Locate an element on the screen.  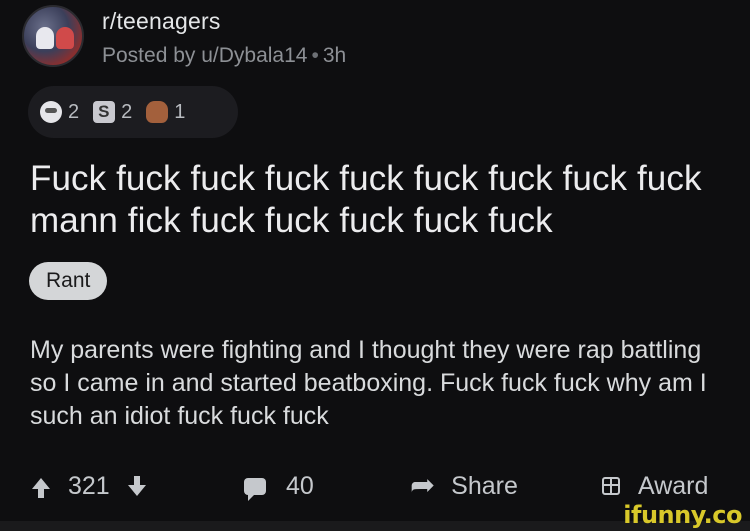
vote-count: 321 is located at coordinates (89, 485).